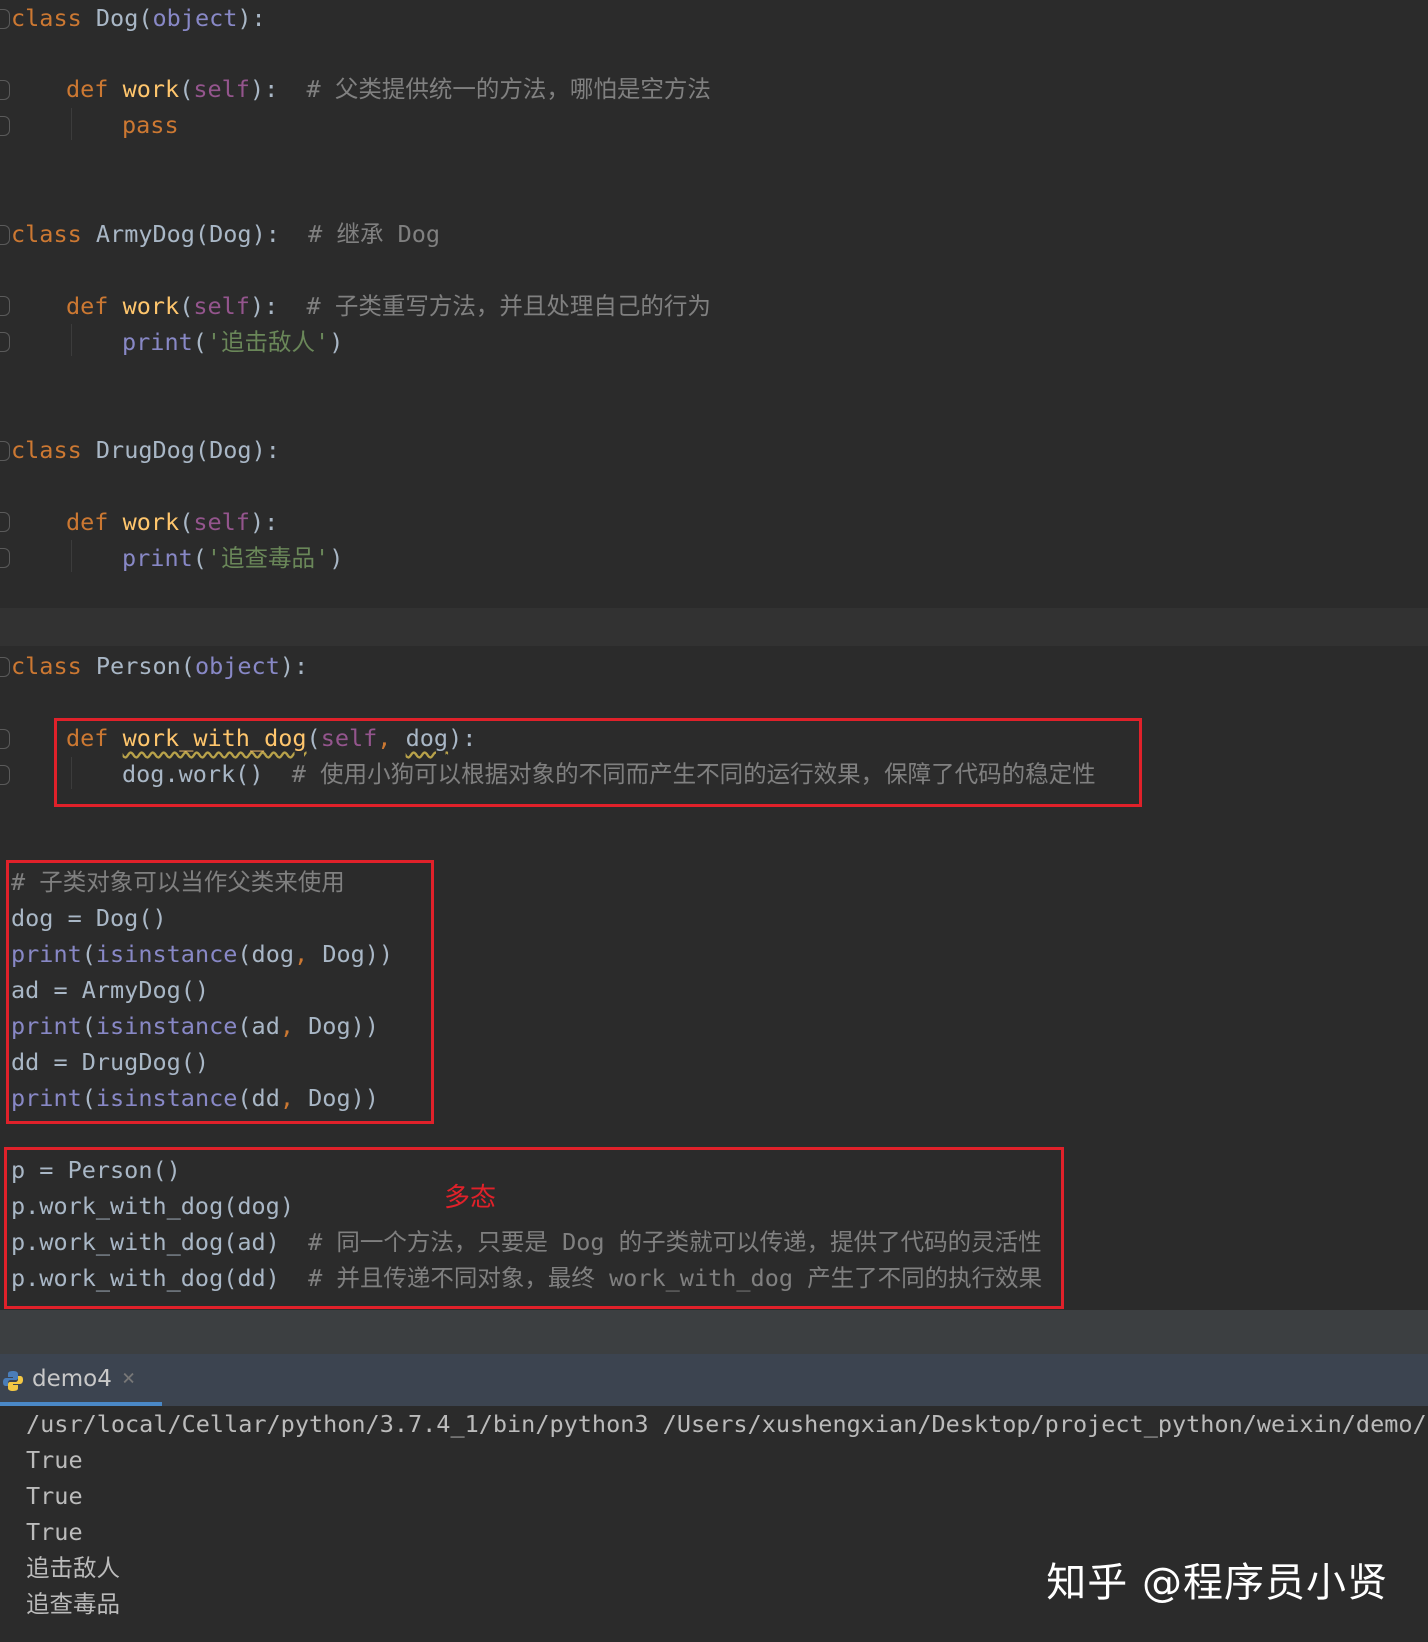  What do you see at coordinates (388, 306) in the screenshot?
I see `code-line-armydog-def-work: def work(self): # 子类重写方法，并且处理自己的行为` at bounding box center [388, 306].